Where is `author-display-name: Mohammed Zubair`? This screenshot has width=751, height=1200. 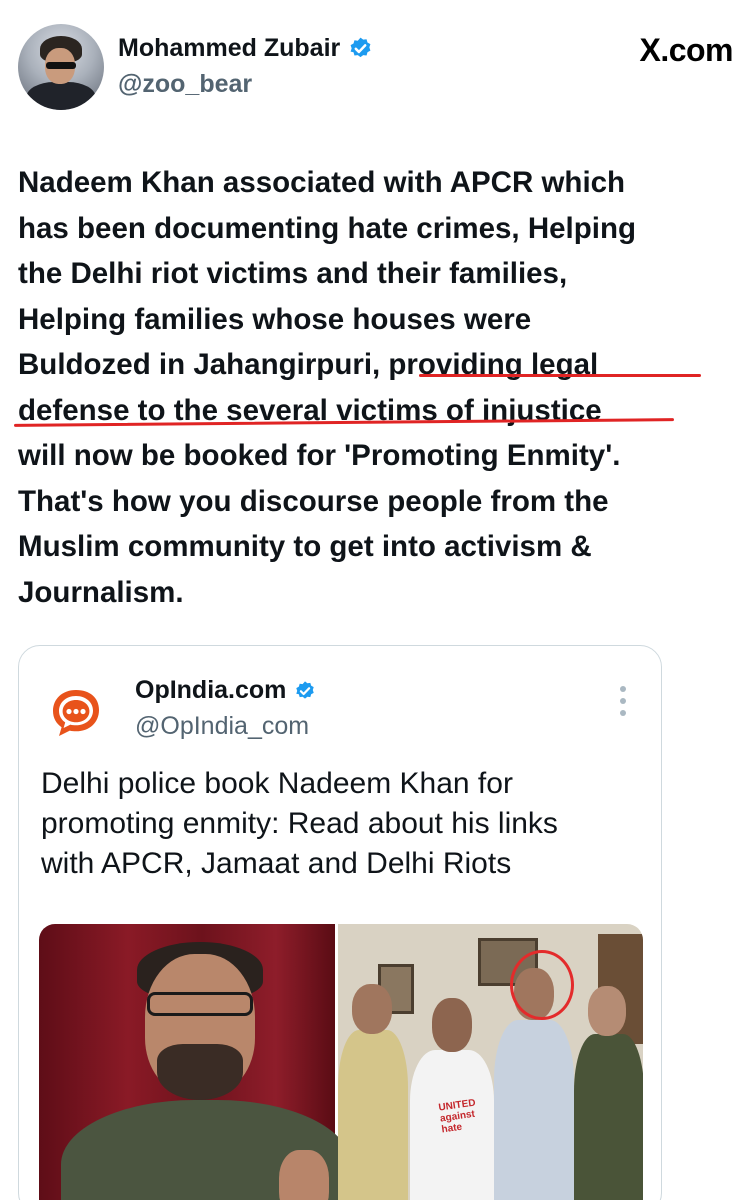
author-display-name: Mohammed Zubair is located at coordinates (229, 48).